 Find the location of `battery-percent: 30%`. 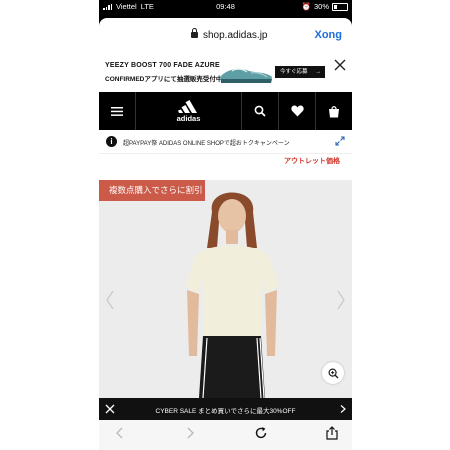

battery-percent: 30% is located at coordinates (321, 6).